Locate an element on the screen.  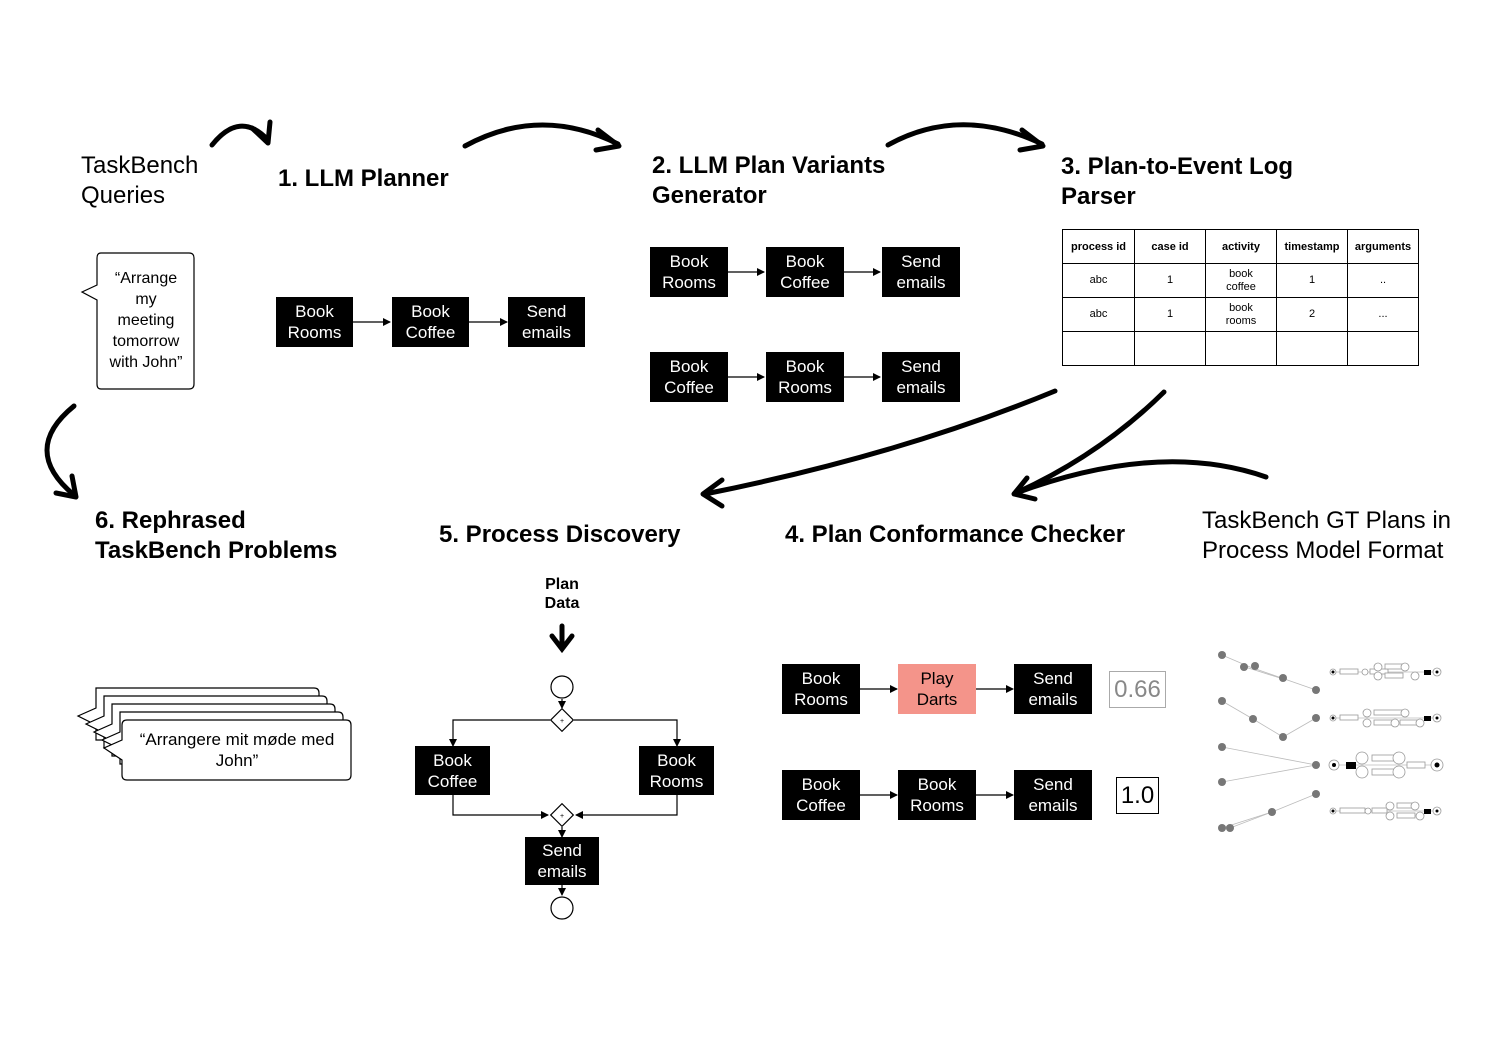
plan-data-label: Plan Data is located at coordinates (562, 594).